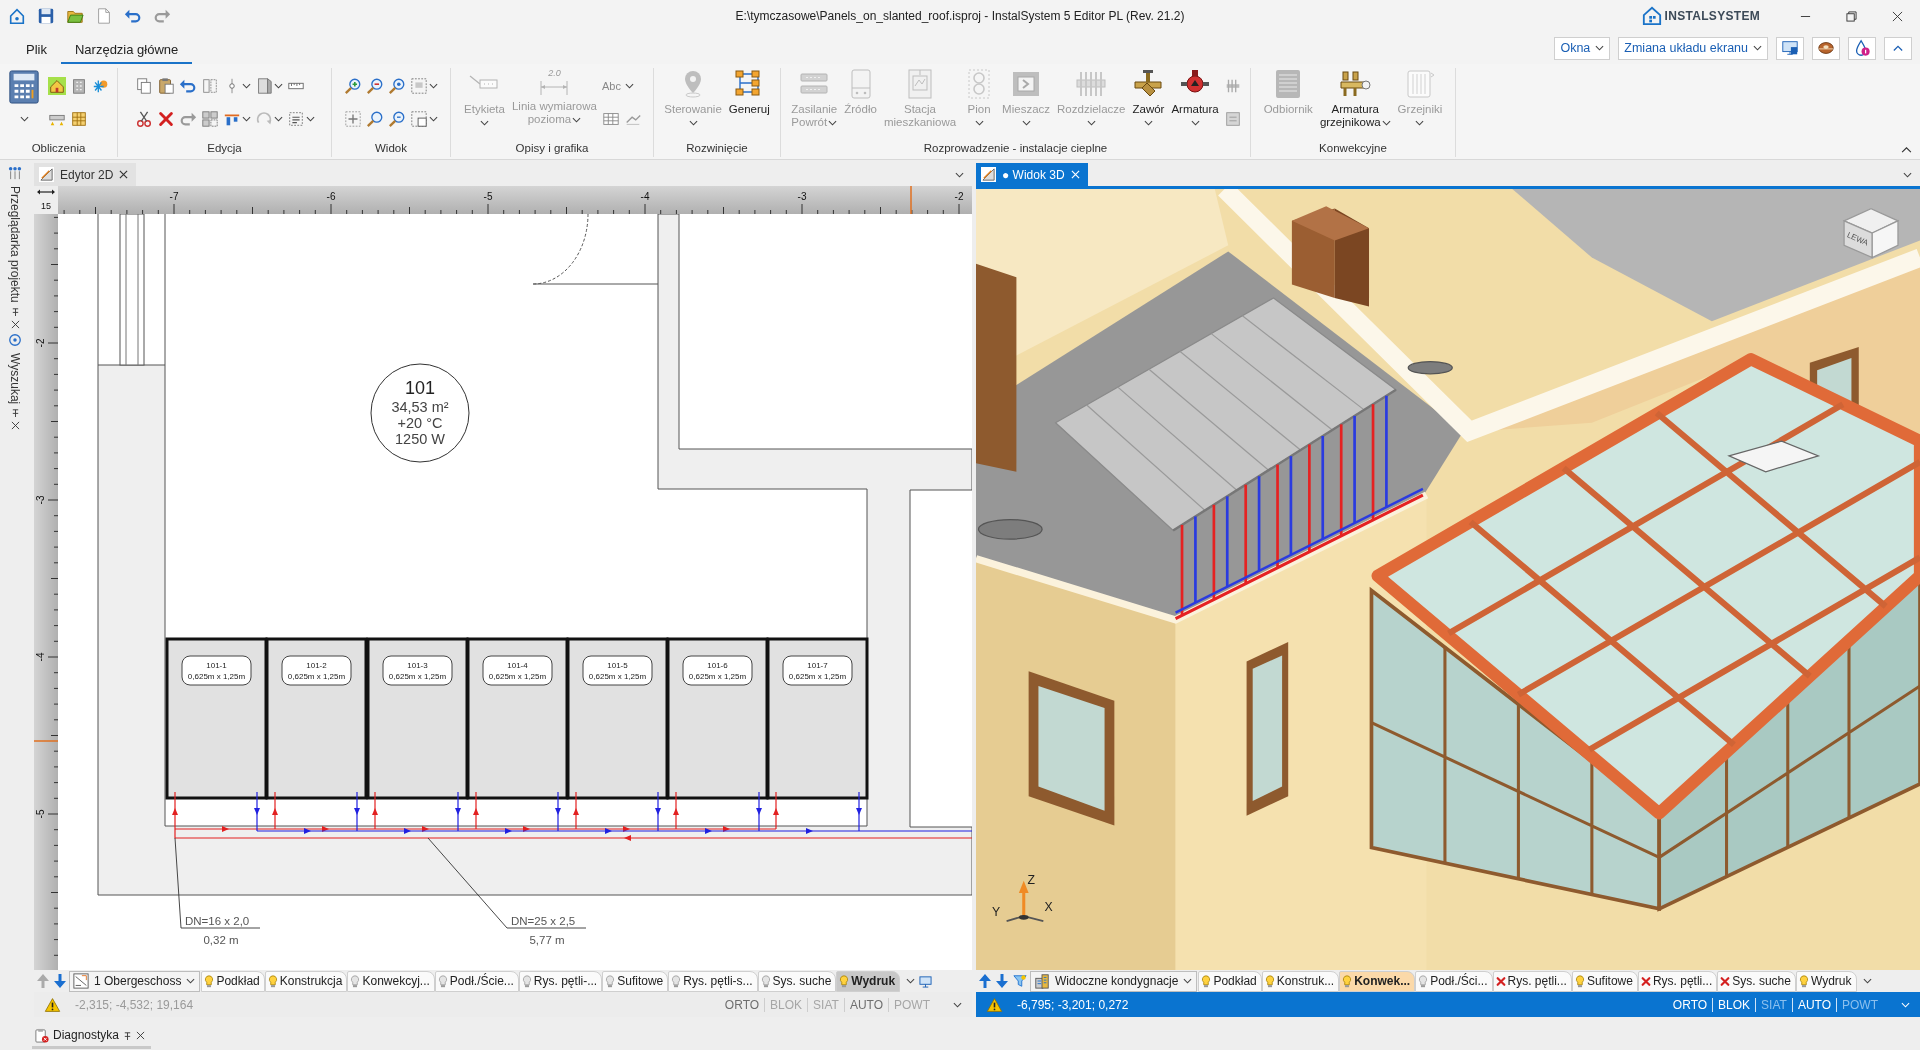 Image resolution: width=1920 pixels, height=1050 pixels. Describe the element at coordinates (36, 50) in the screenshot. I see `menu-tab: Plik` at that location.